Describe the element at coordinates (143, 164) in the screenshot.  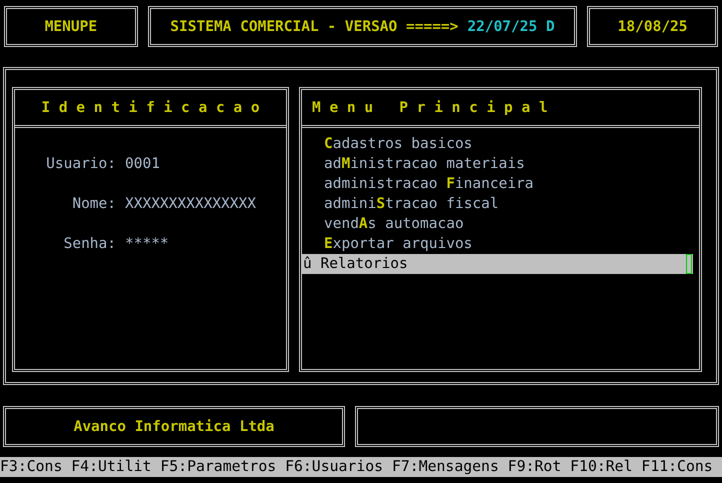
I see `field-value: 0001` at that location.